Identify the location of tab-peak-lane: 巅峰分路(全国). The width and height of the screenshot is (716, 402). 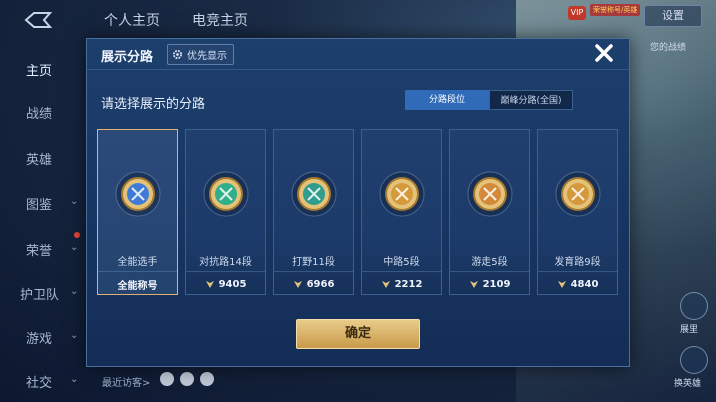
(531, 100).